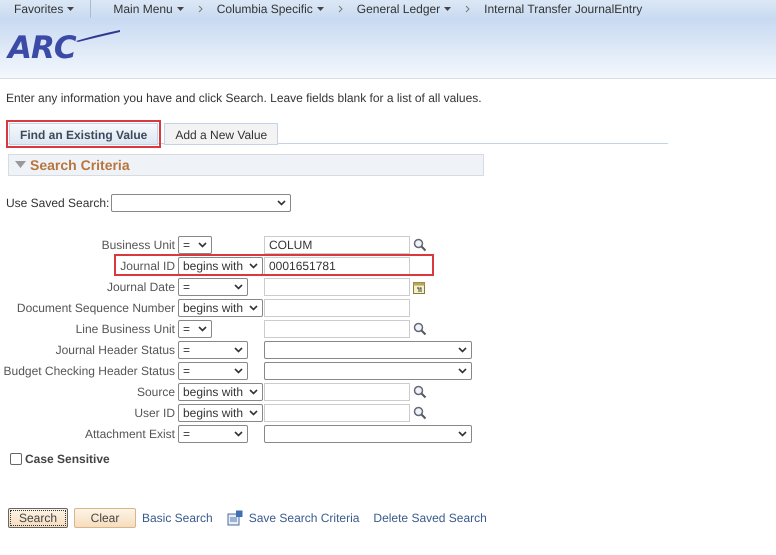  I want to click on checkbox-label: Case Sensitive, so click(67, 459).